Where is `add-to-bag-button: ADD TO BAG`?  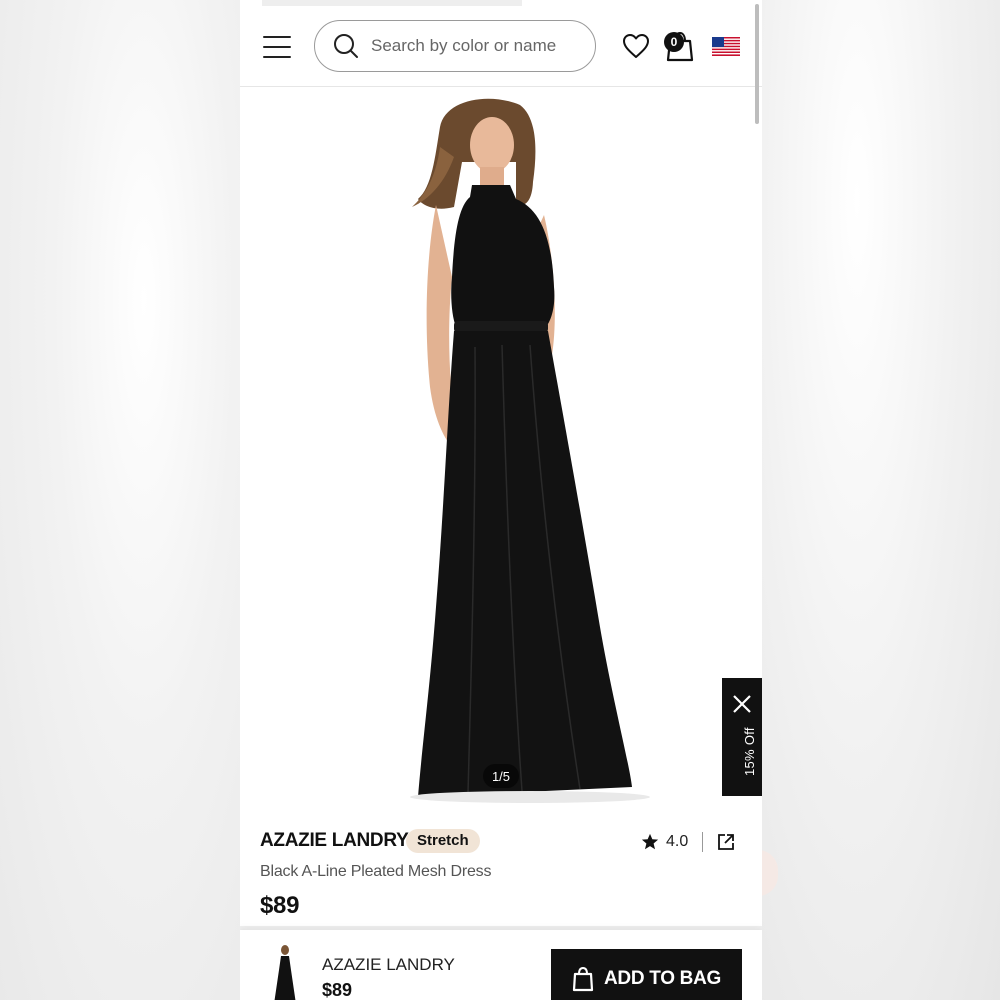 add-to-bag-button: ADD TO BAG is located at coordinates (646, 974).